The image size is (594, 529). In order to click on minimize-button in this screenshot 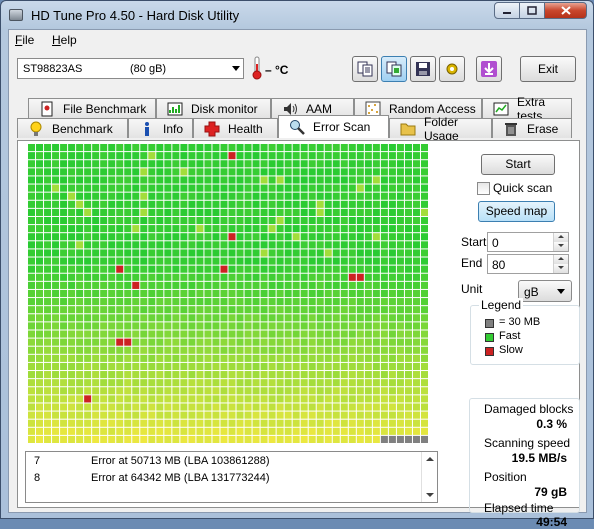, I will do `click(507, 10)`.